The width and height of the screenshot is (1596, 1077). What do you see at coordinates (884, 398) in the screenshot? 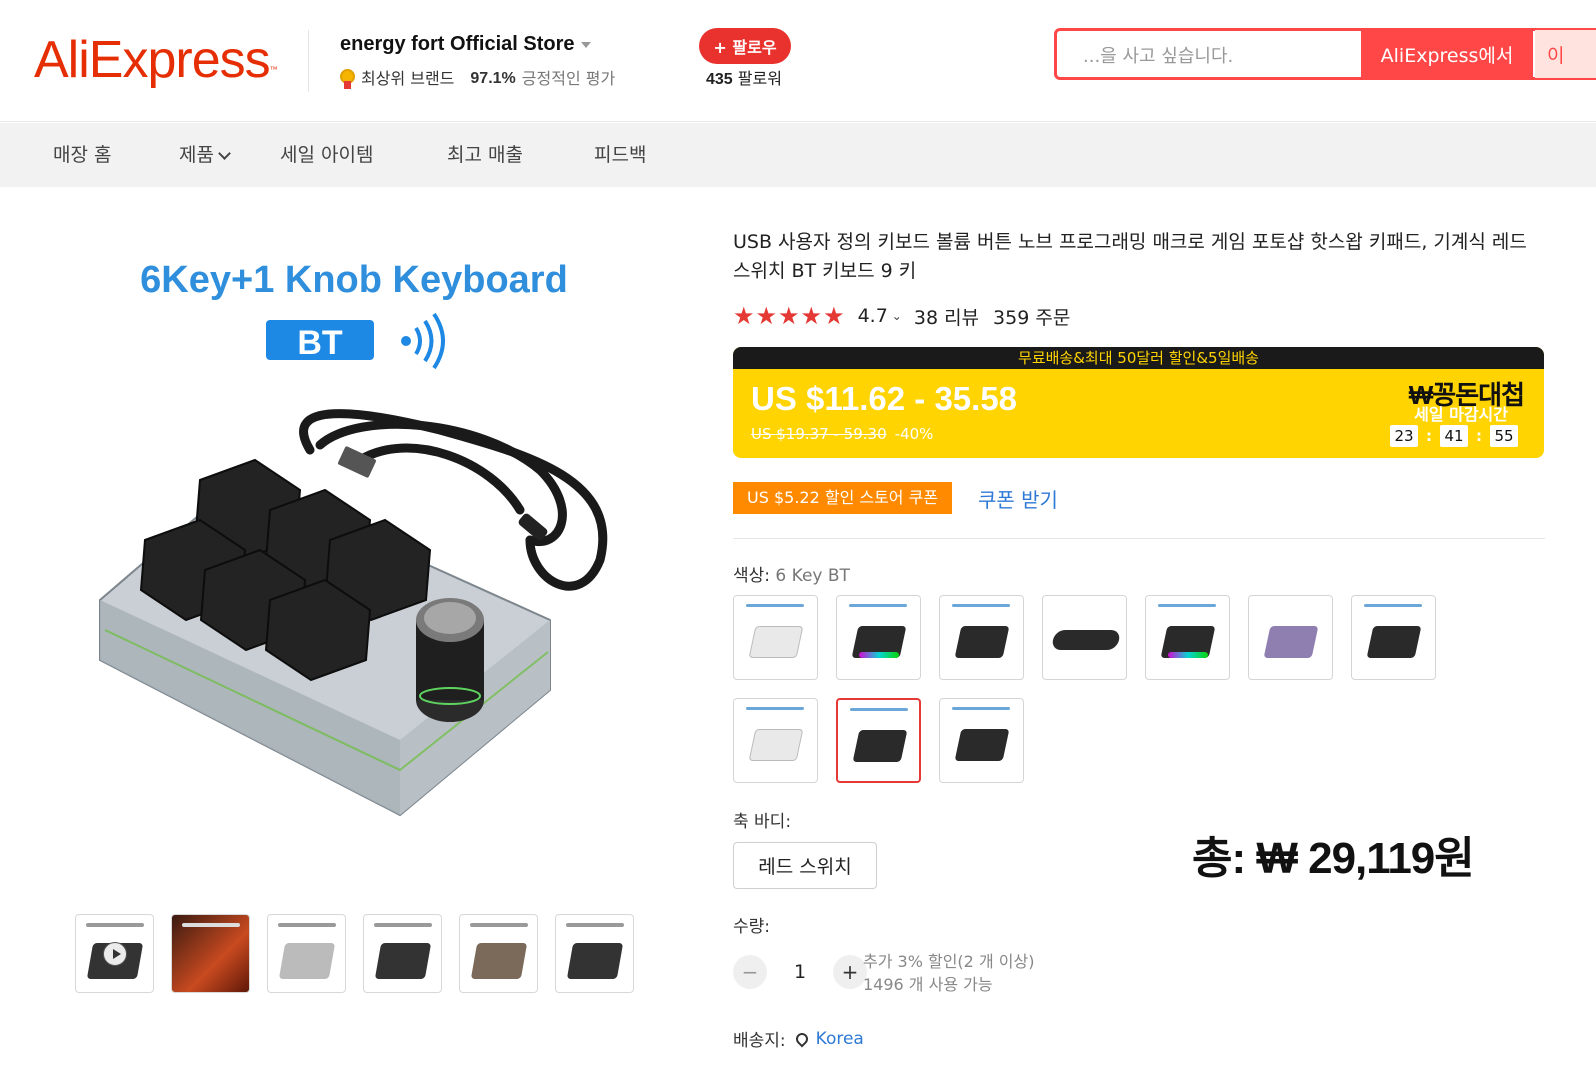
I see `sale-price: US $11.62 - 35.58` at bounding box center [884, 398].